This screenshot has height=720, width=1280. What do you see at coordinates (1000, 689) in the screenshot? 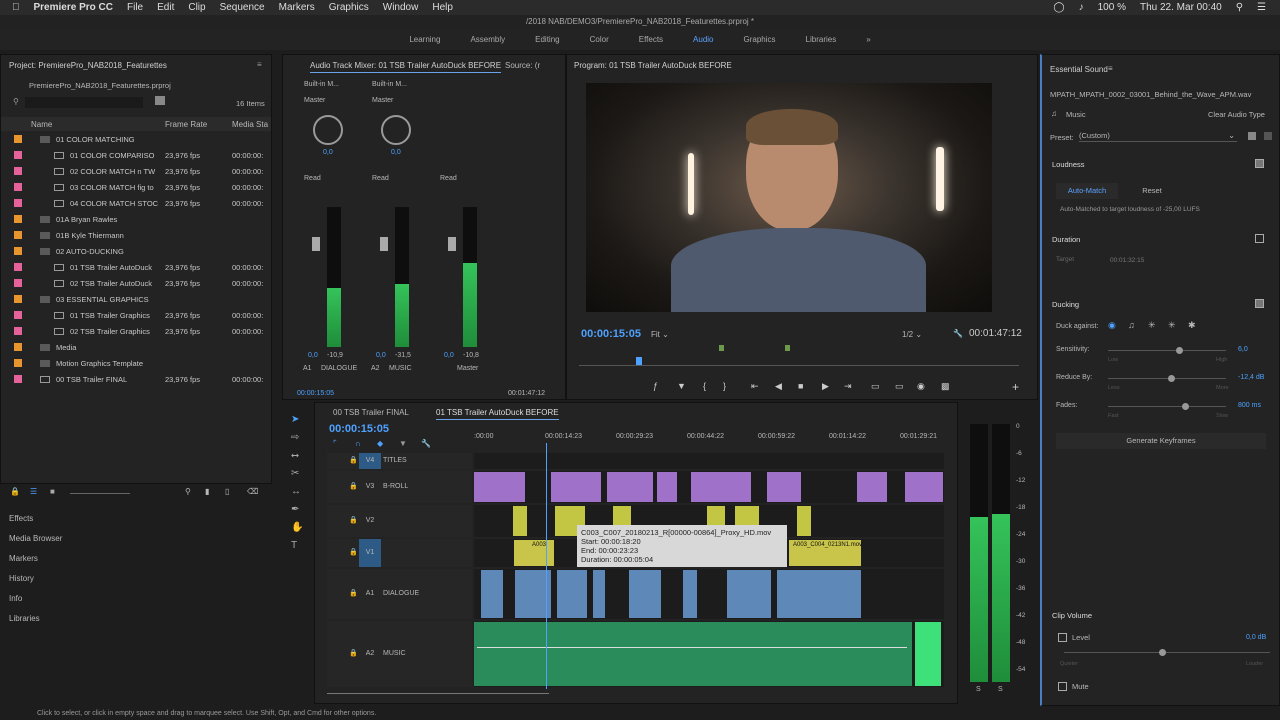
I see `solo-right-button: S` at bounding box center [1000, 689].